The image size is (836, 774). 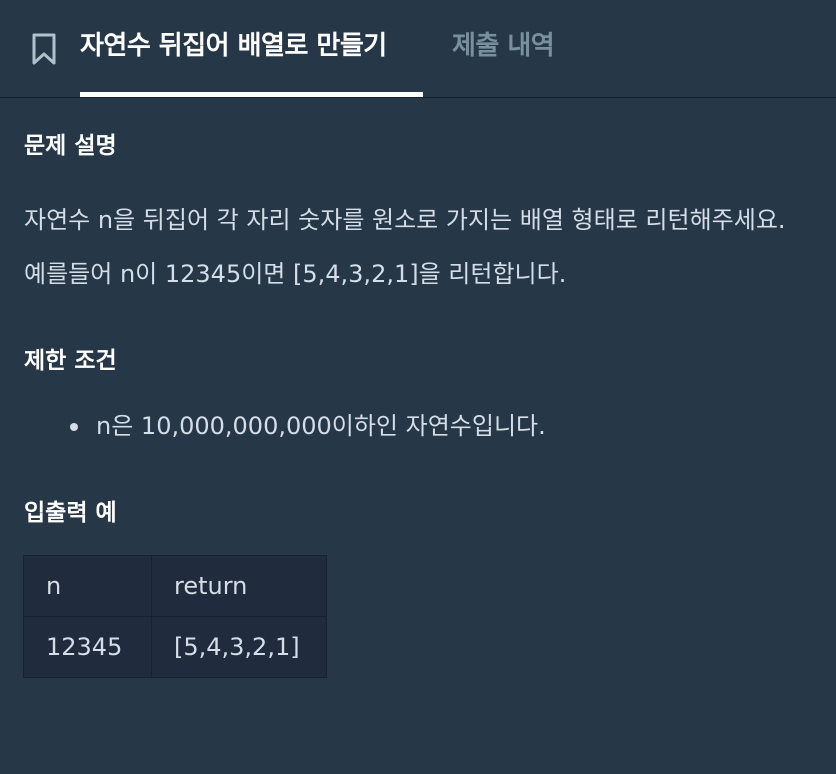 What do you see at coordinates (87, 647) in the screenshot?
I see `cell-n: 12345` at bounding box center [87, 647].